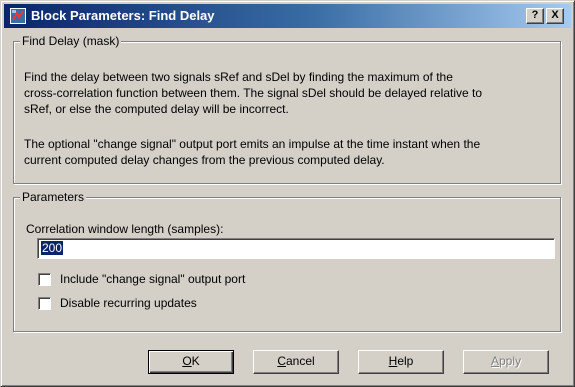 This screenshot has width=575, height=387. I want to click on apply-label-rest: pply, so click(510, 361).